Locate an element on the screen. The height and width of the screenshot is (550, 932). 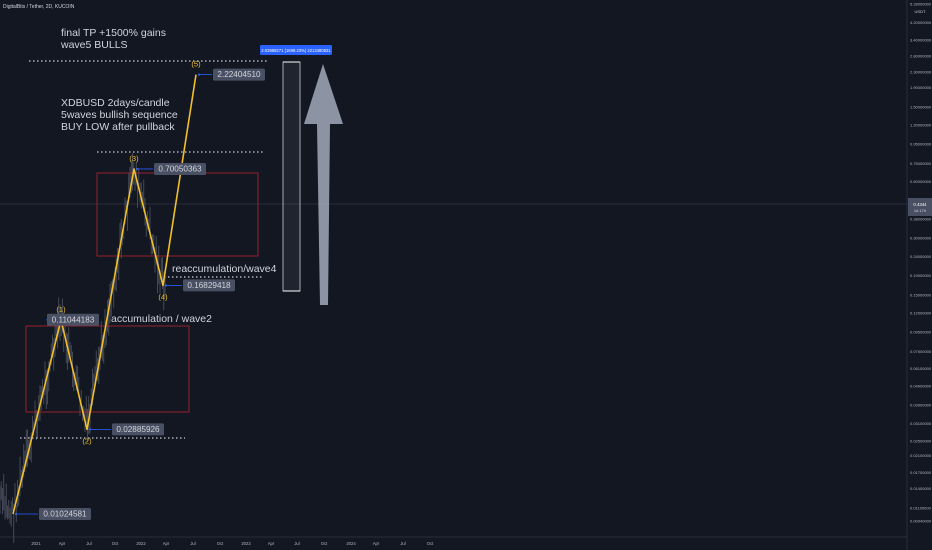
wave-label: (5) is located at coordinates (196, 64).